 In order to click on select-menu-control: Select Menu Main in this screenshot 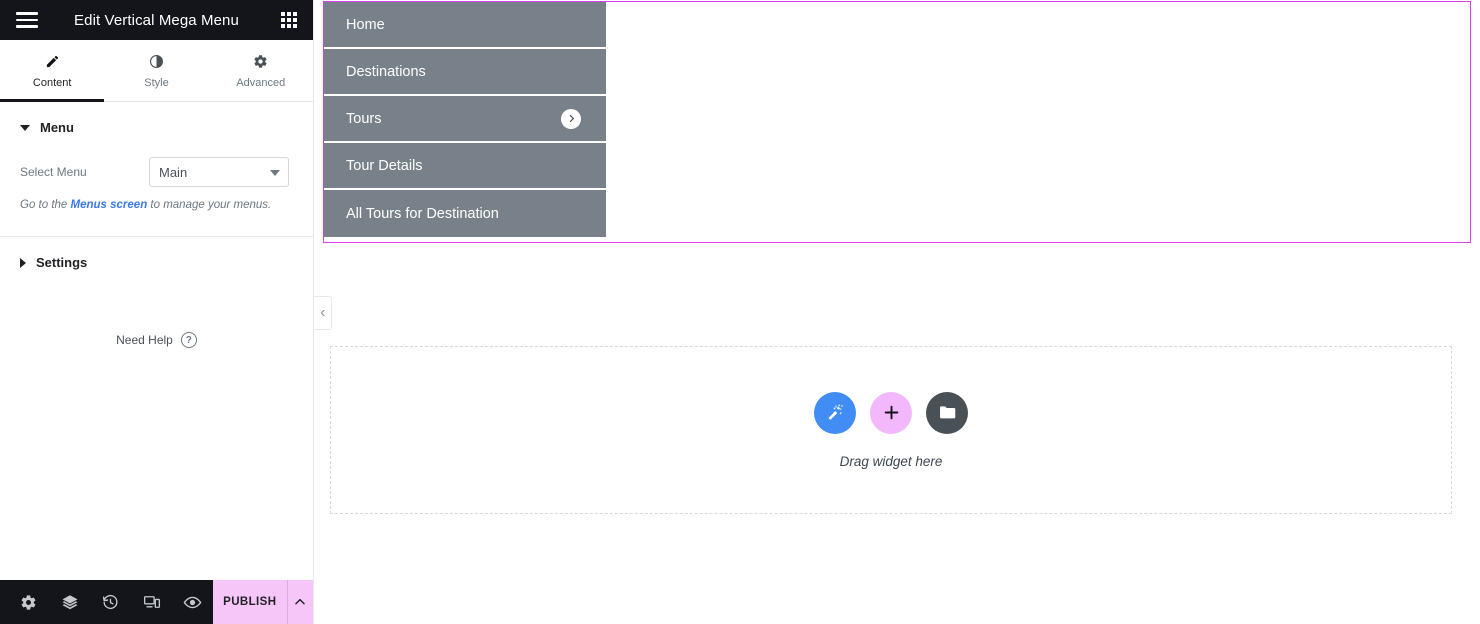, I will do `click(156, 172)`.